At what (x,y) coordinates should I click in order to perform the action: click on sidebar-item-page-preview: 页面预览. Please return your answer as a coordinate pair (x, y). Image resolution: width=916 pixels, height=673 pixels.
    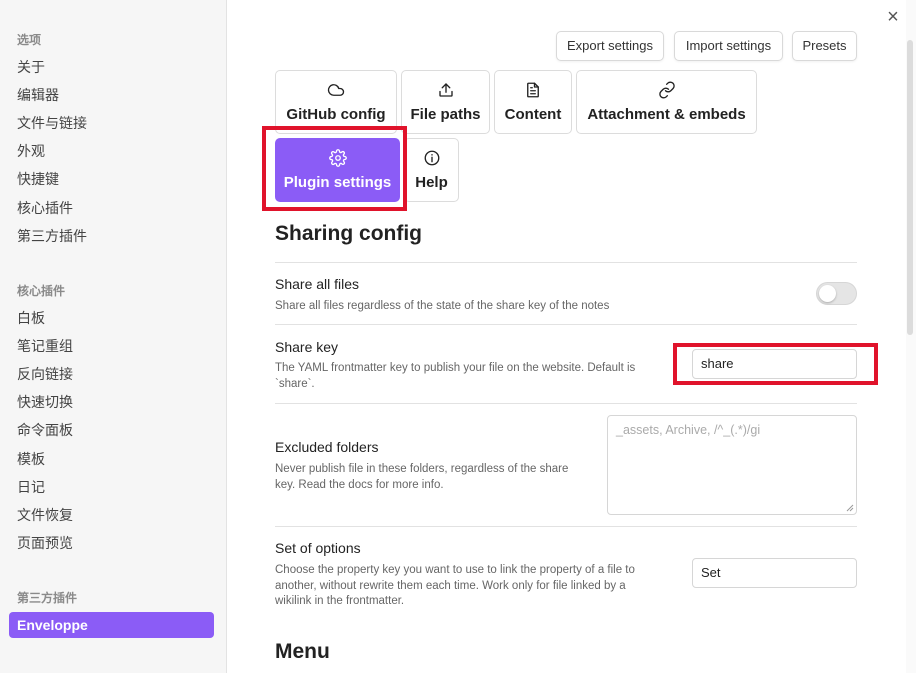
    Looking at the image, I should click on (45, 543).